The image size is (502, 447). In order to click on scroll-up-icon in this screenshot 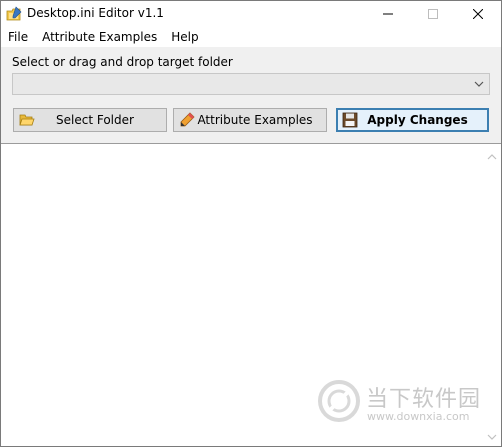, I will do `click(492, 155)`.